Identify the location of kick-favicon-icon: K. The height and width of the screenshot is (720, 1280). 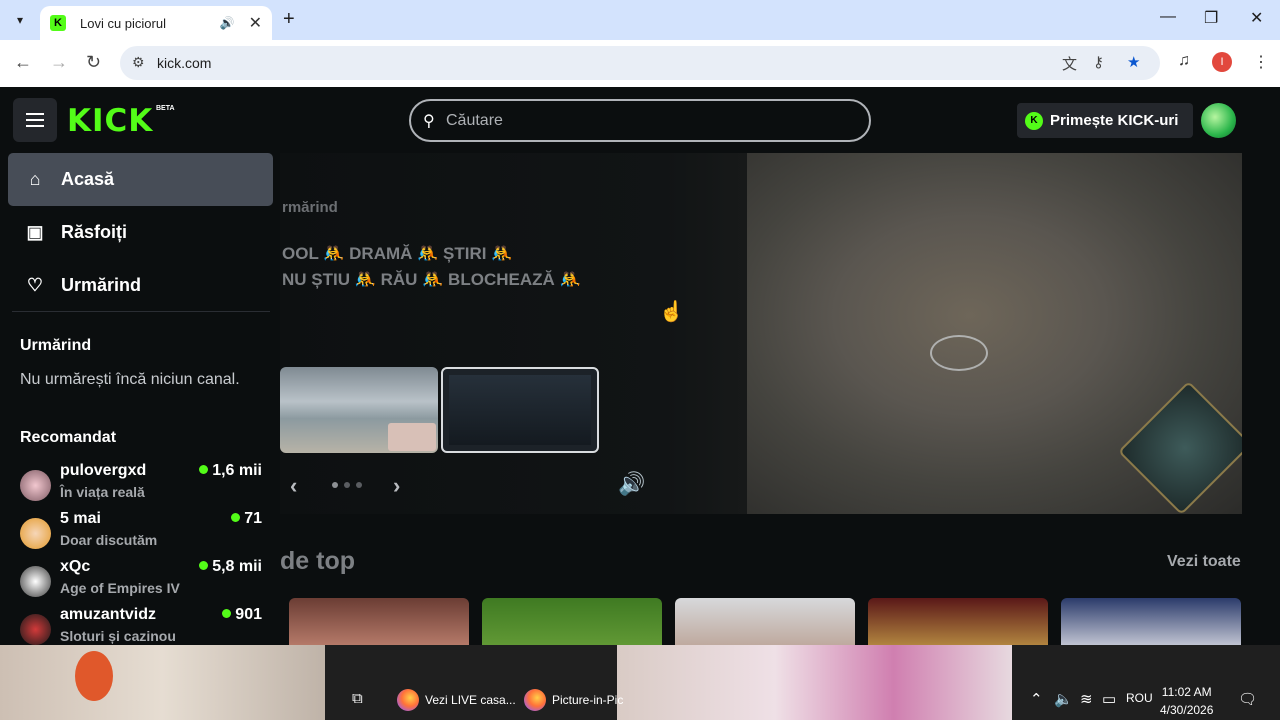
(58, 23).